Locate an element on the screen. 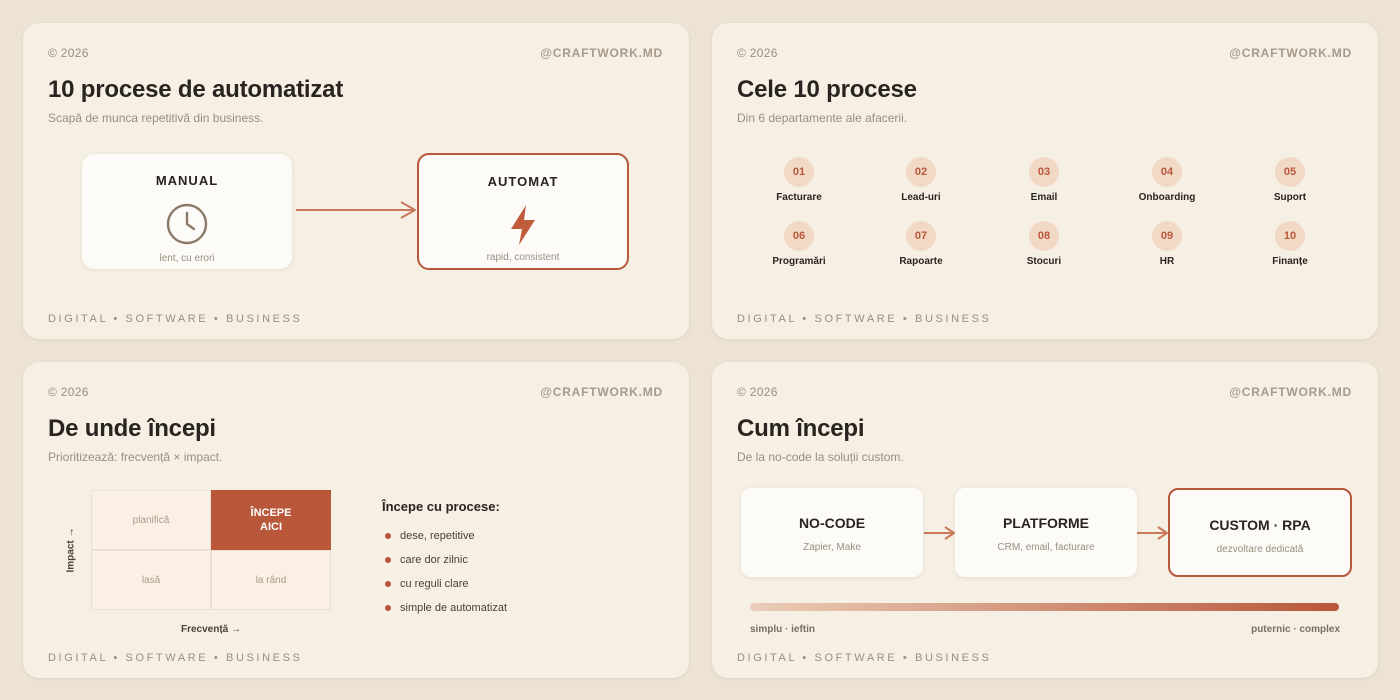 This screenshot has height=700, width=1400. process-label: Onboarding is located at coordinates (1167, 197).